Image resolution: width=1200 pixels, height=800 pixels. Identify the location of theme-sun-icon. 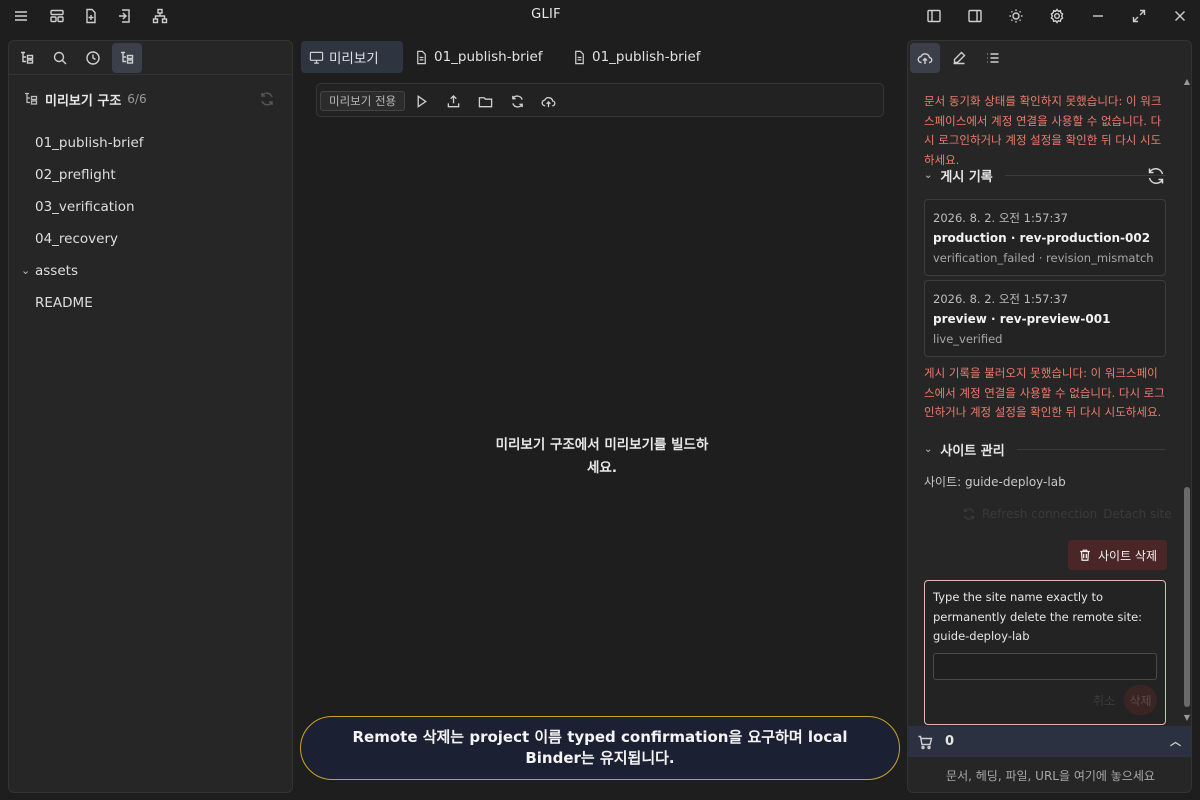
(1016, 16).